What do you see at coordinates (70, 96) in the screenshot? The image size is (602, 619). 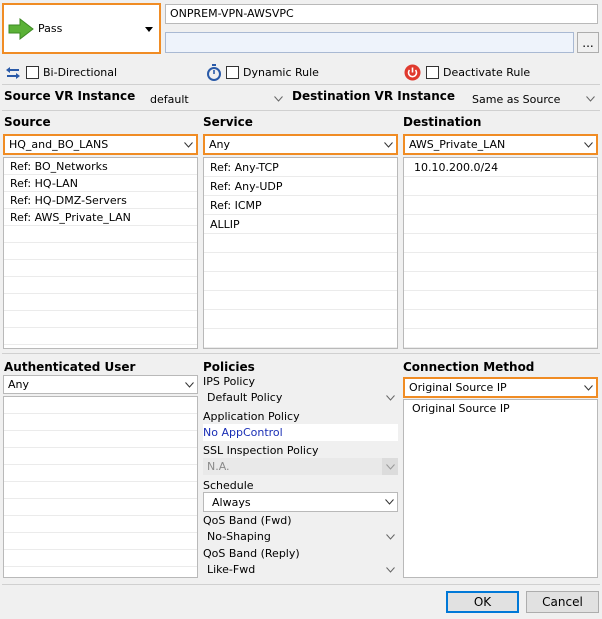 I see `source-vr-label: Source VR Instance` at bounding box center [70, 96].